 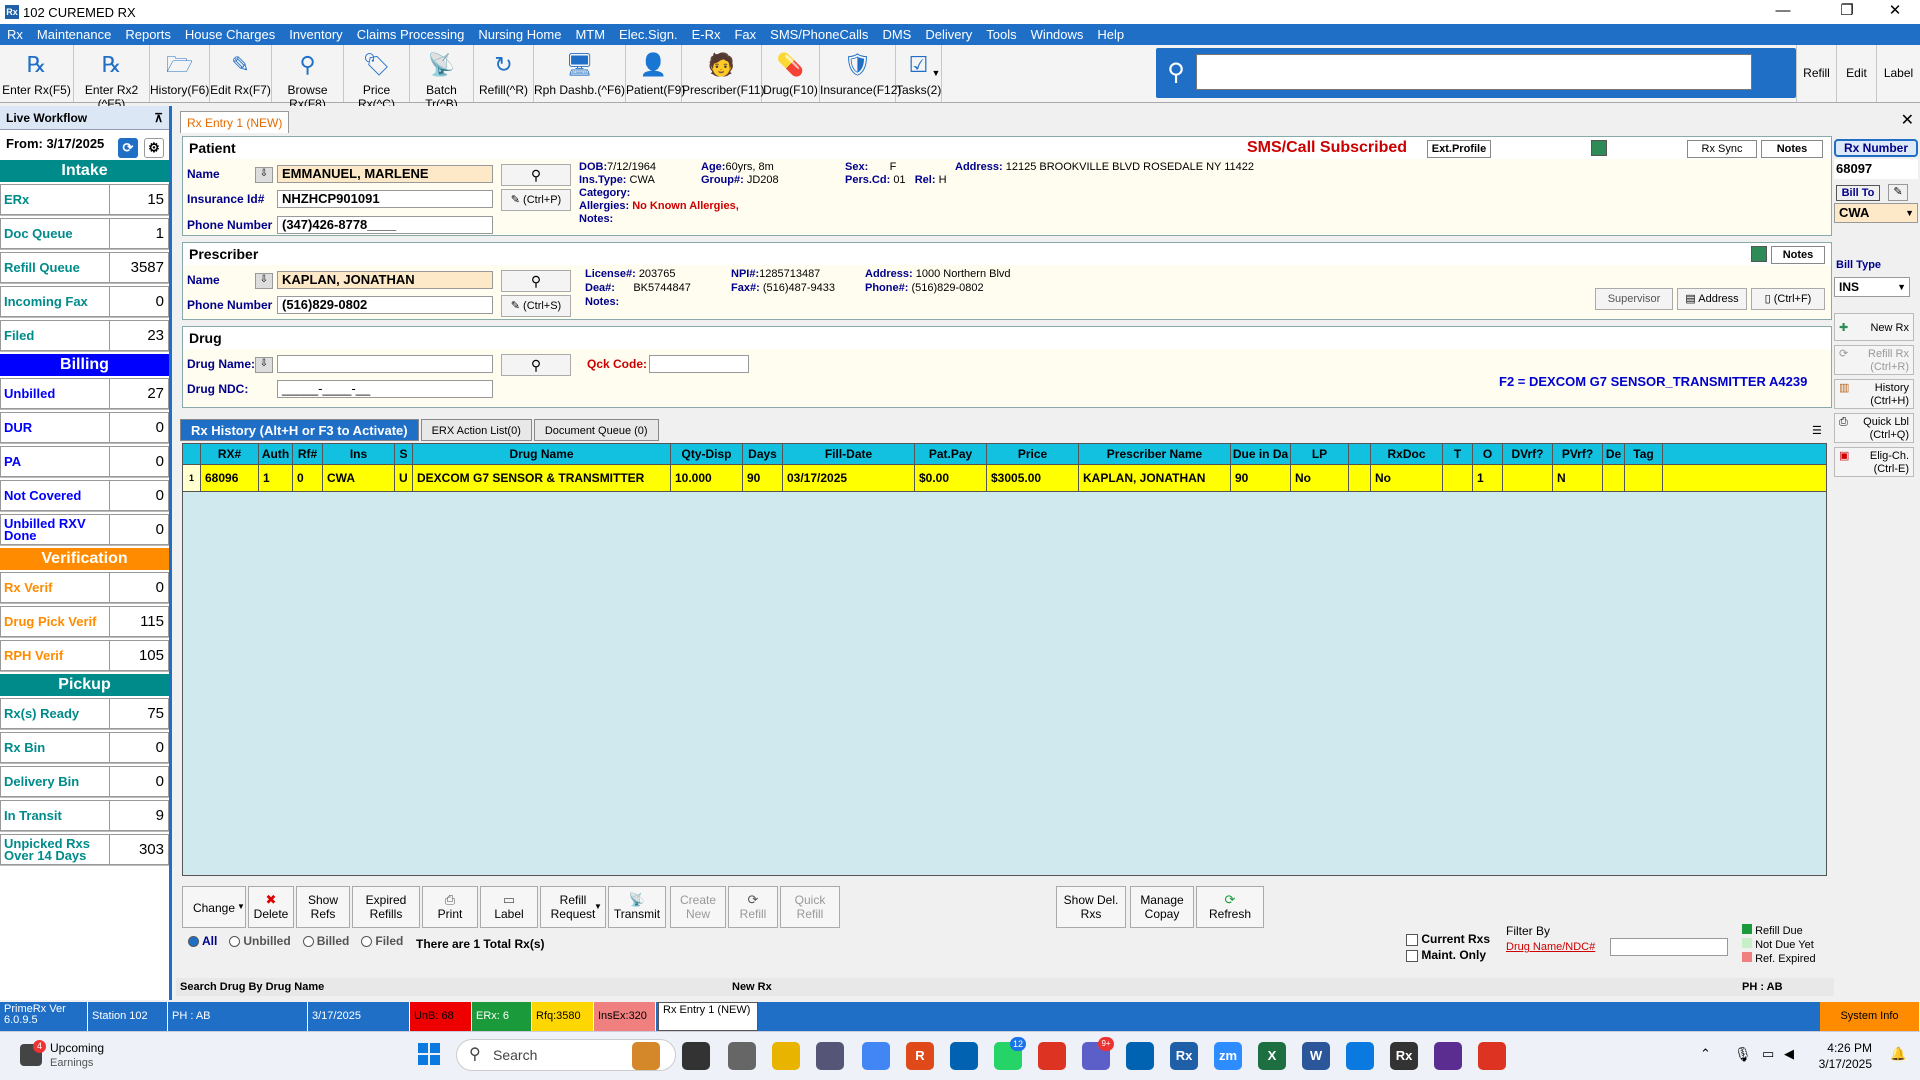 What do you see at coordinates (1669, 947) in the screenshot?
I see `filter-input` at bounding box center [1669, 947].